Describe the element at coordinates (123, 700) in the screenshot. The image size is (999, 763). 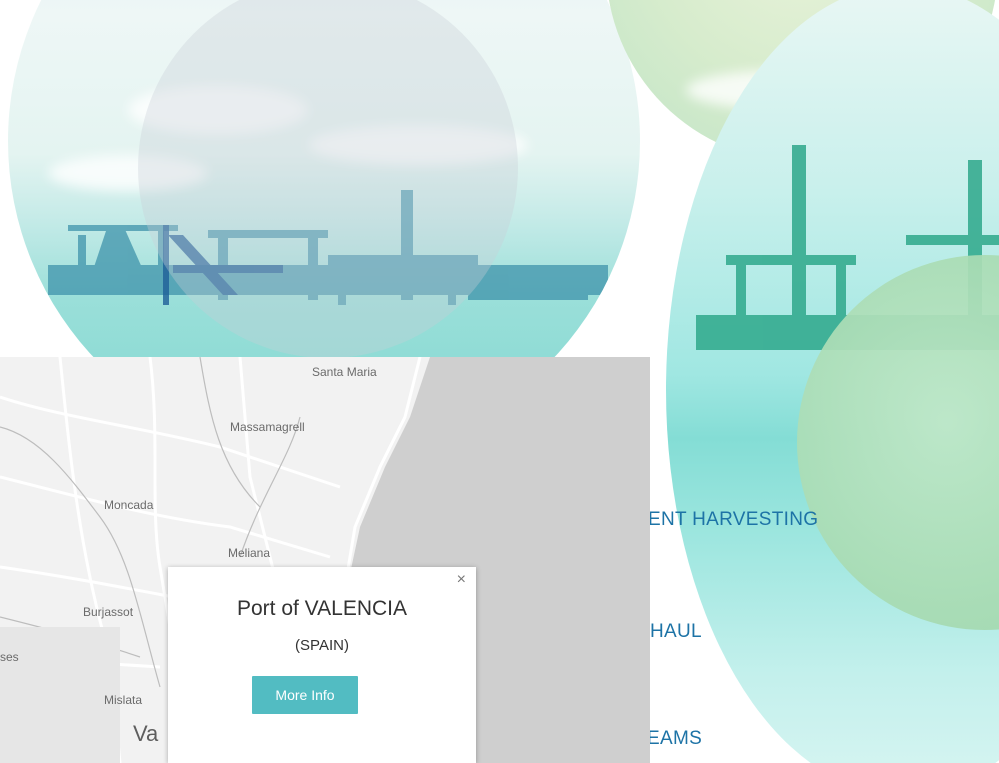
I see `map-label-mislata: Mislata` at that location.